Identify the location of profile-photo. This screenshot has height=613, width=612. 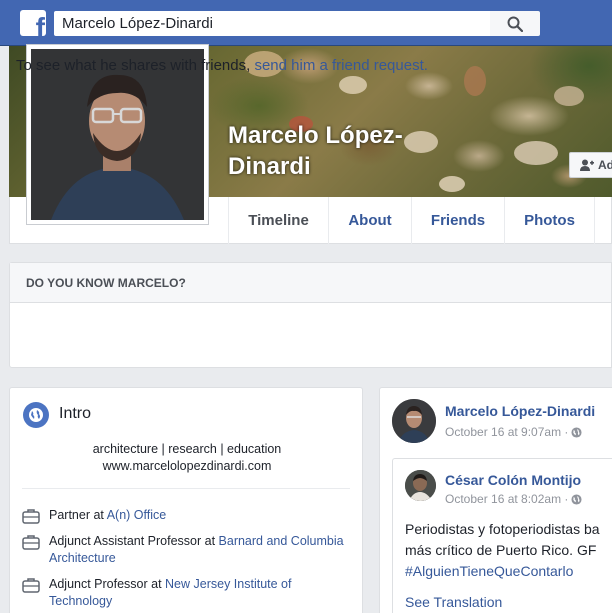
(117, 134).